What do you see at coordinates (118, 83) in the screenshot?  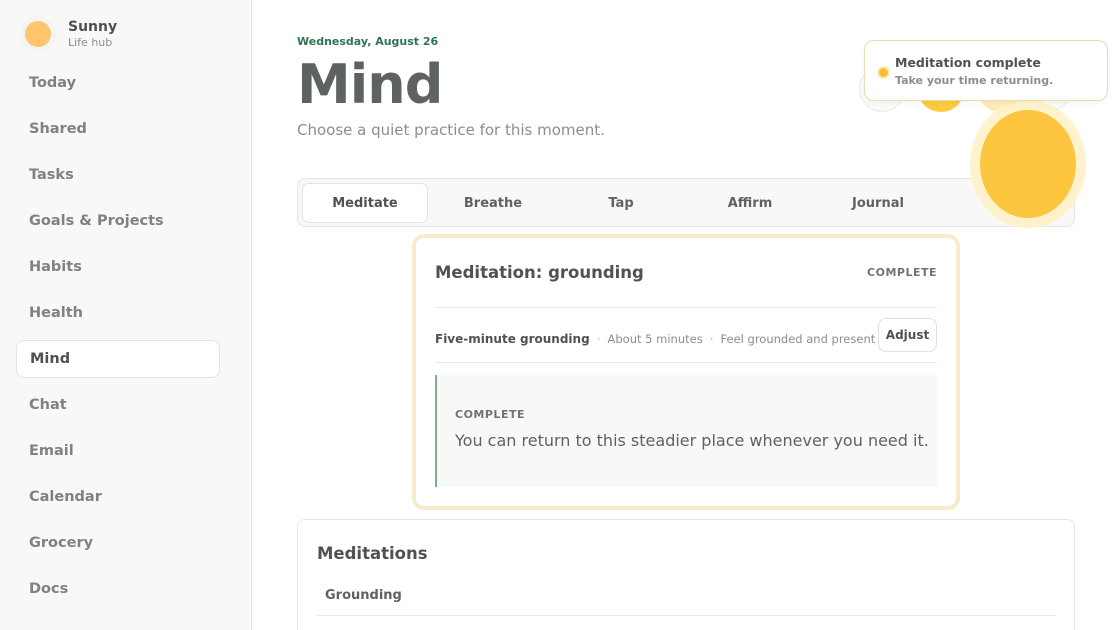 I see `sidebar-item-today: Today` at bounding box center [118, 83].